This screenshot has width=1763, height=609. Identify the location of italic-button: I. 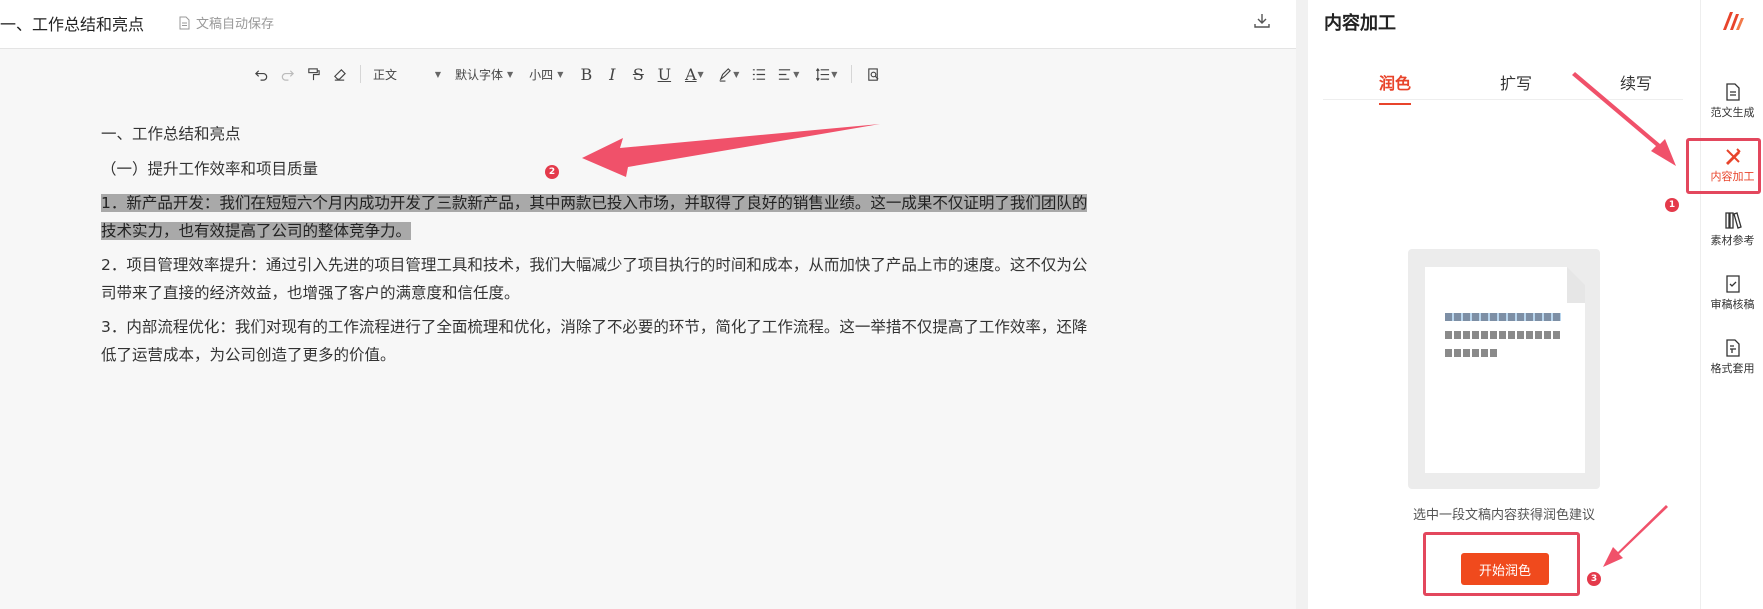
(612, 74).